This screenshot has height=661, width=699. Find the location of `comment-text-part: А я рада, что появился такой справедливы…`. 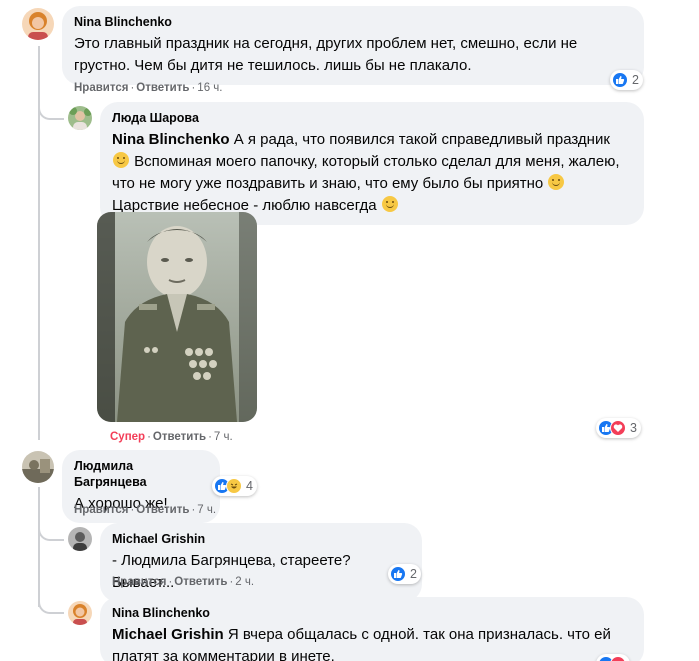

comment-text-part: А я рада, что появился такой справедливы… is located at coordinates (421, 139).